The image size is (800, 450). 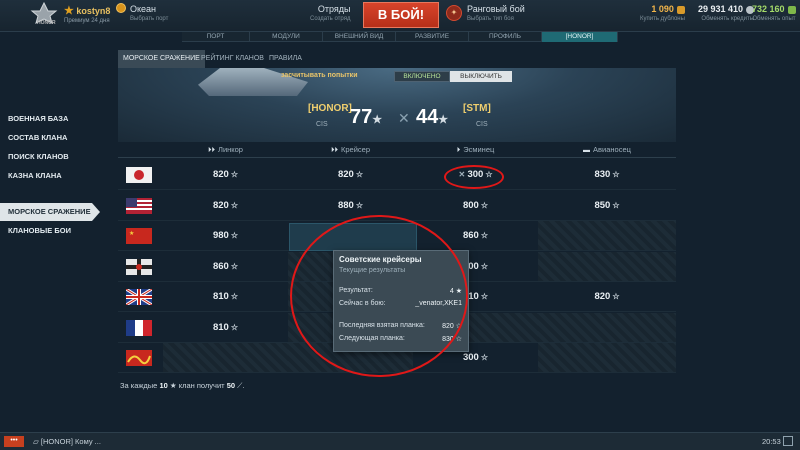 What do you see at coordinates (662, 13) in the screenshot?
I see `doubloons-counter: 1 090 Купить дублоны` at bounding box center [662, 13].